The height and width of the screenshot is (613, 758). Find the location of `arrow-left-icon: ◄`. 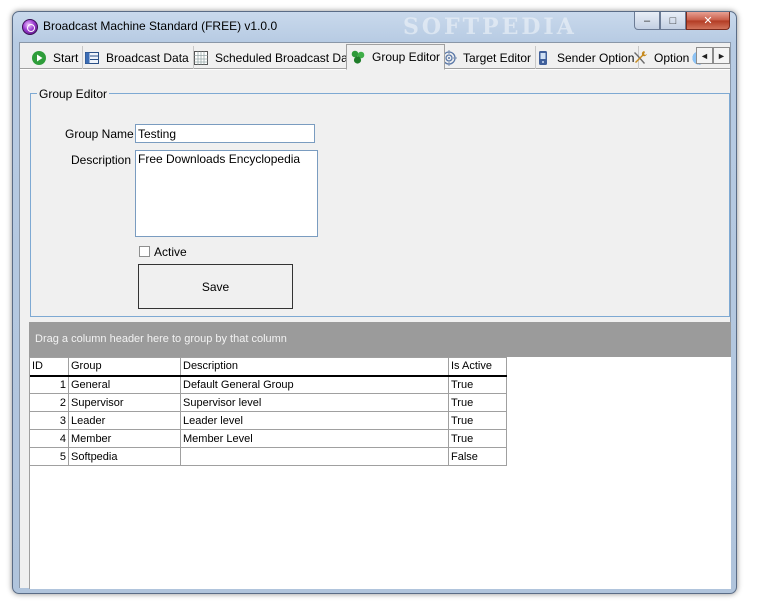

arrow-left-icon: ◄ is located at coordinates (704, 55).